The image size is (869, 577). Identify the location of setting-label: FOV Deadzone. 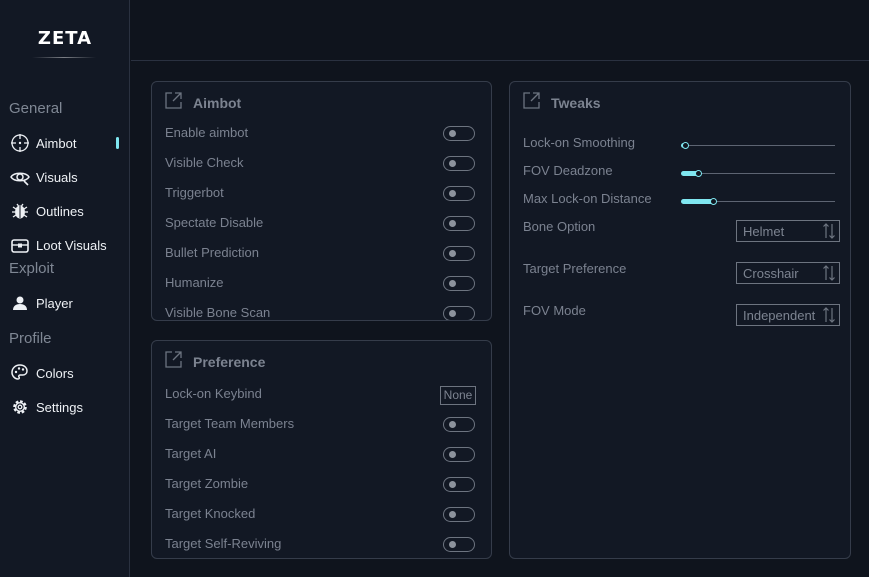
(568, 170).